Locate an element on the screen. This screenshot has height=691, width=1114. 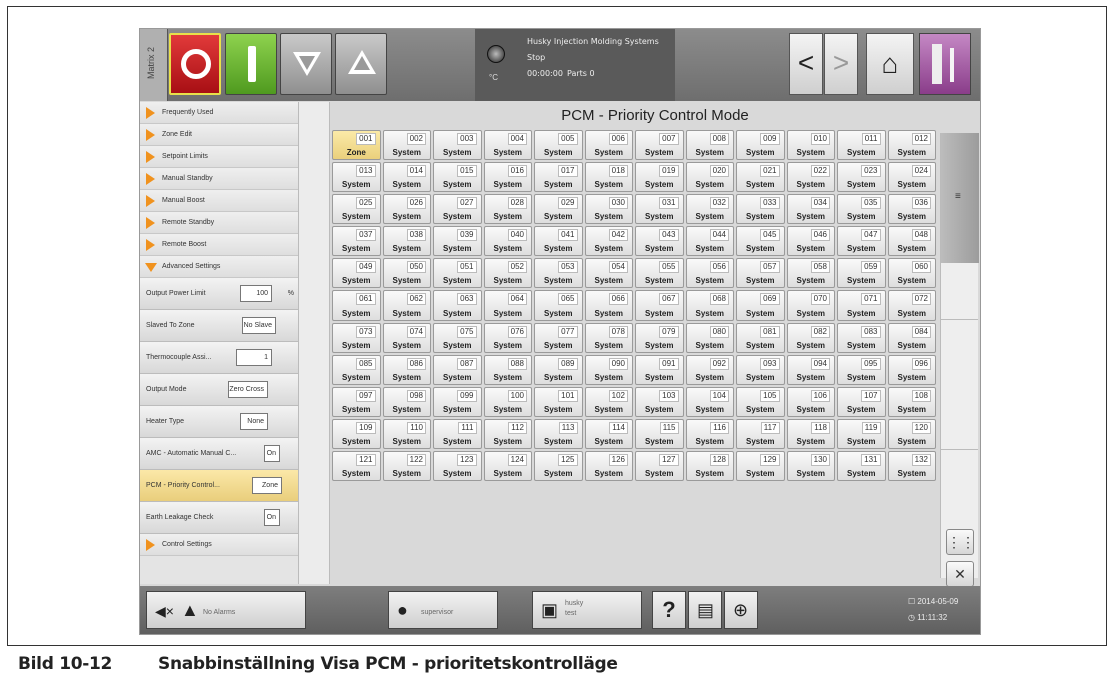
zone-cell: 004 System is located at coordinates (507, 145).